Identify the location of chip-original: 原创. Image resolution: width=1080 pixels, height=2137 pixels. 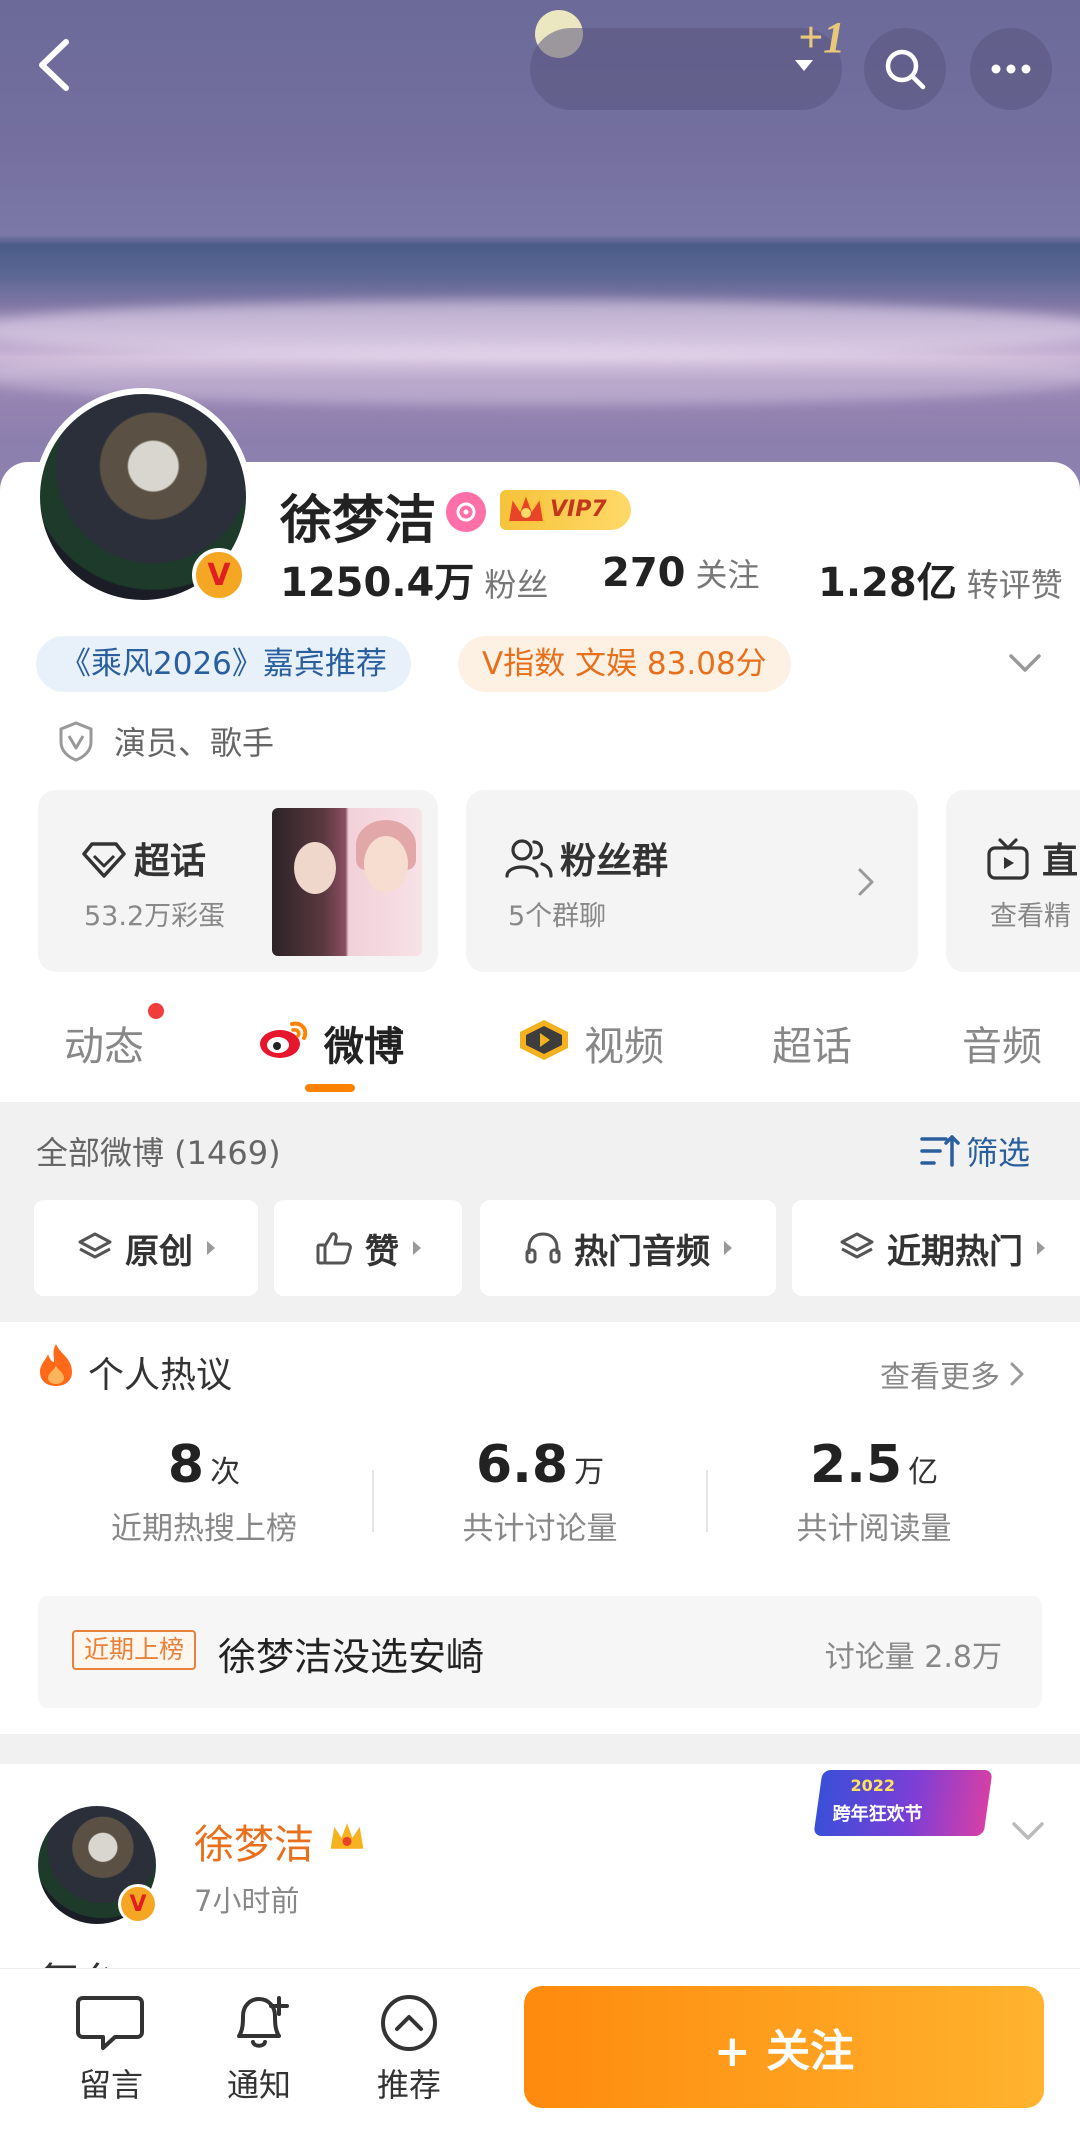
(146, 1248).